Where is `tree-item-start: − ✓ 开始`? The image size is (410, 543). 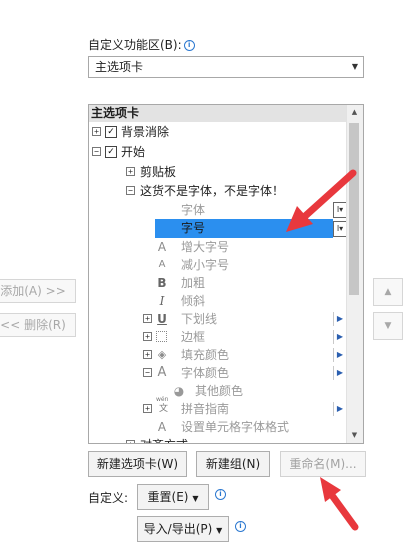 tree-item-start: − ✓ 开始 is located at coordinates (219, 152).